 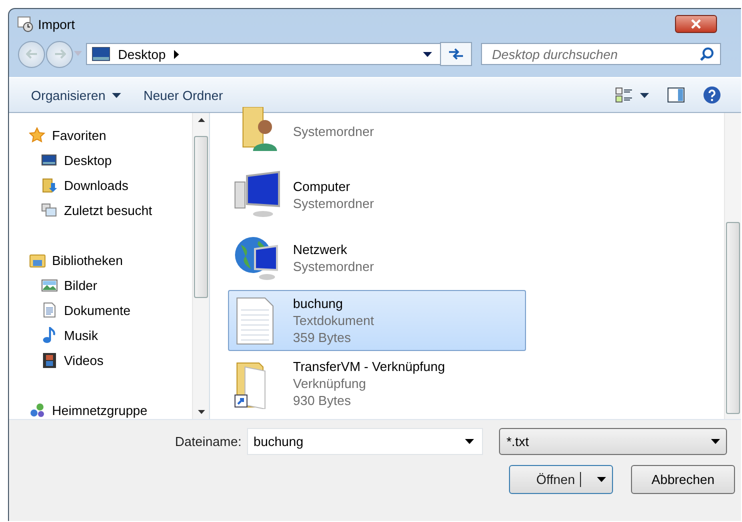 I want to click on sidebar-item: Bilder, so click(x=110, y=285).